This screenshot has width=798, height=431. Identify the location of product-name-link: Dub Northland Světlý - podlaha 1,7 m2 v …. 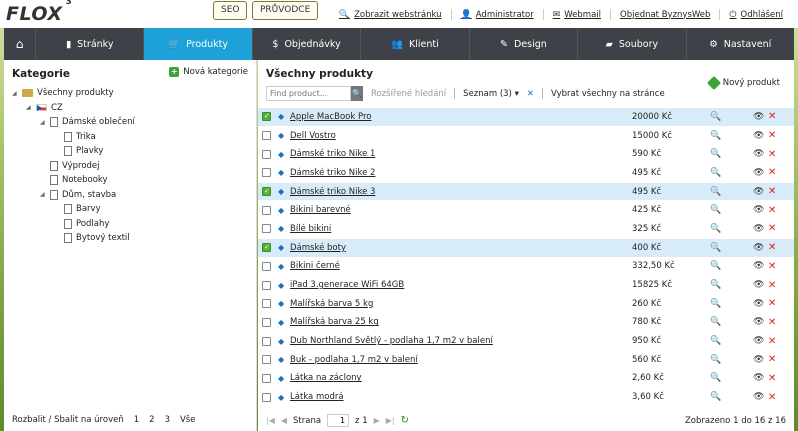
(391, 341).